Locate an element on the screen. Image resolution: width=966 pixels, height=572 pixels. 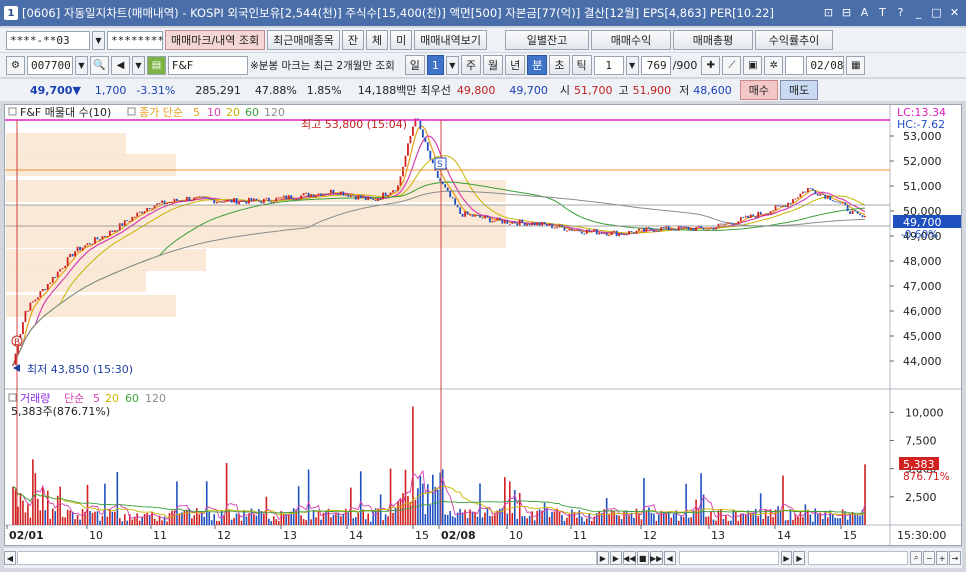
font-t-icon: T is located at coordinates (882, 12).